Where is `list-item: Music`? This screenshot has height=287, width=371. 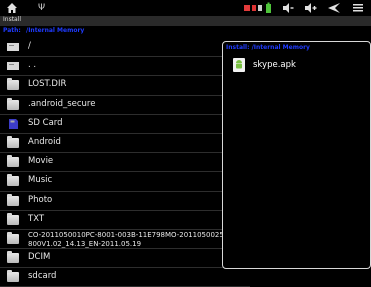
list-item: Music is located at coordinates (125, 182).